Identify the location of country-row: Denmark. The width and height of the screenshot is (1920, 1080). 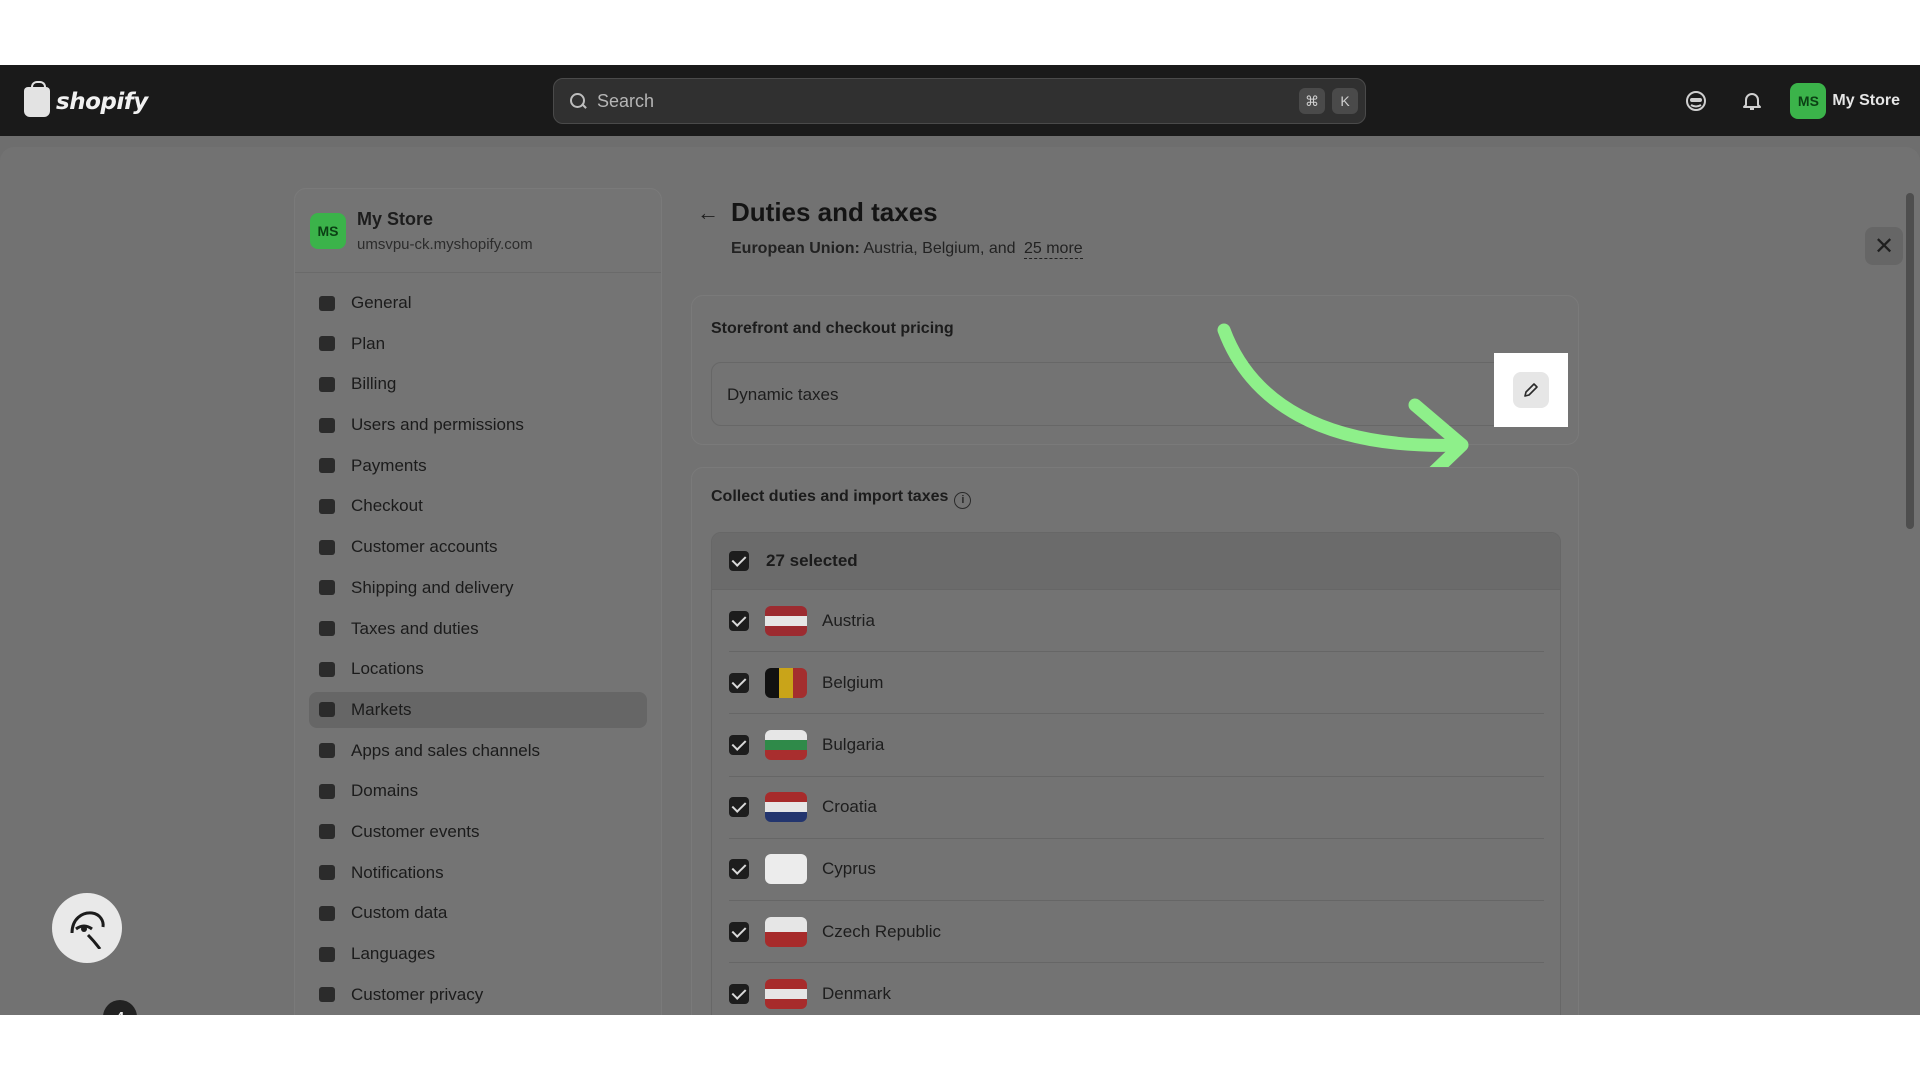
(1136, 989).